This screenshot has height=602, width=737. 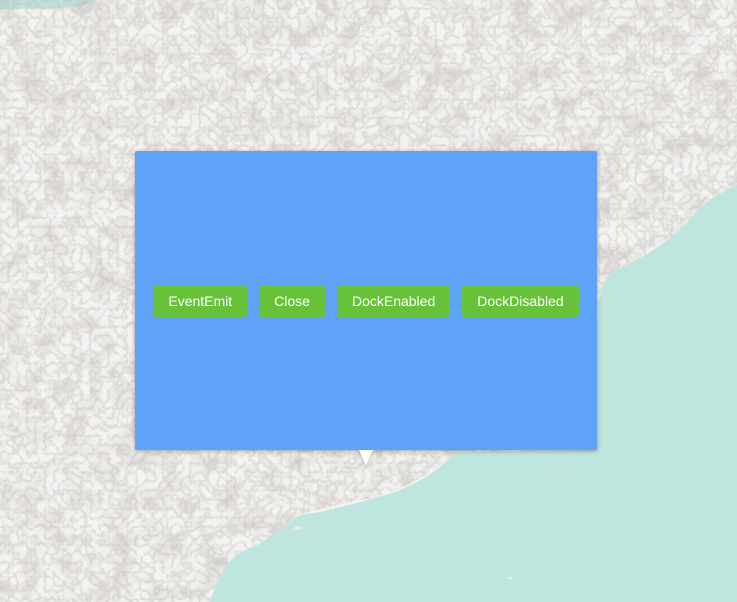 What do you see at coordinates (292, 300) in the screenshot?
I see `close-button: Close` at bounding box center [292, 300].